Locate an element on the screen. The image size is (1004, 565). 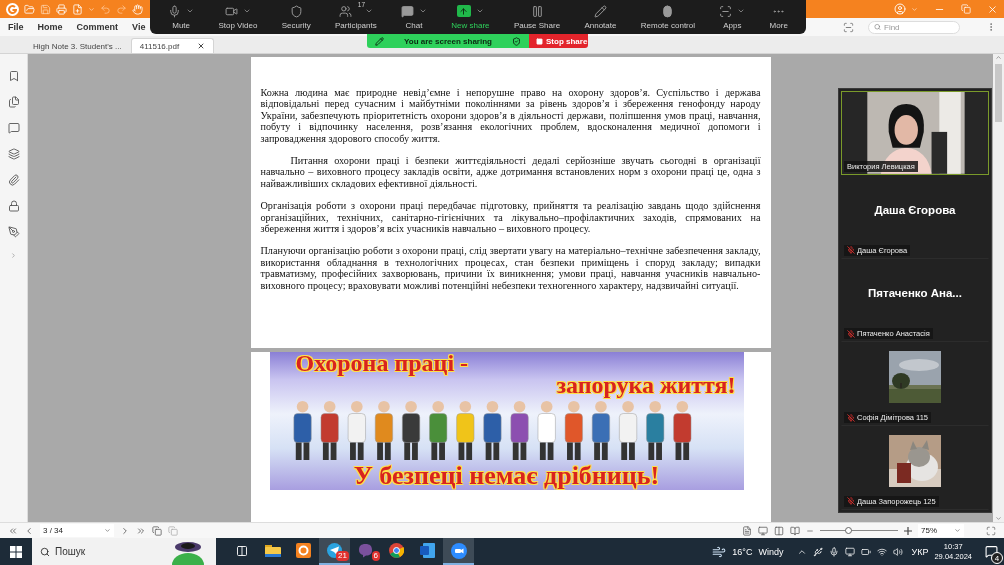
document-tab: 411516.pdf is located at coordinates (172, 45).